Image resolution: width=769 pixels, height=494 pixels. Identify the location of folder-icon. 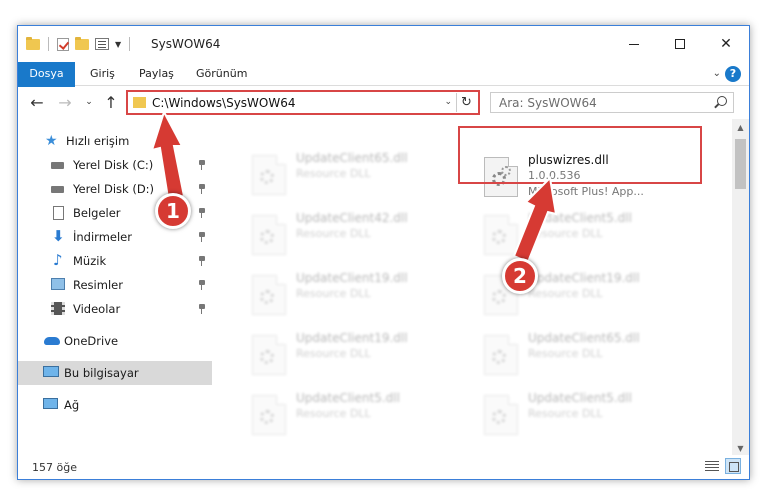
(33, 43).